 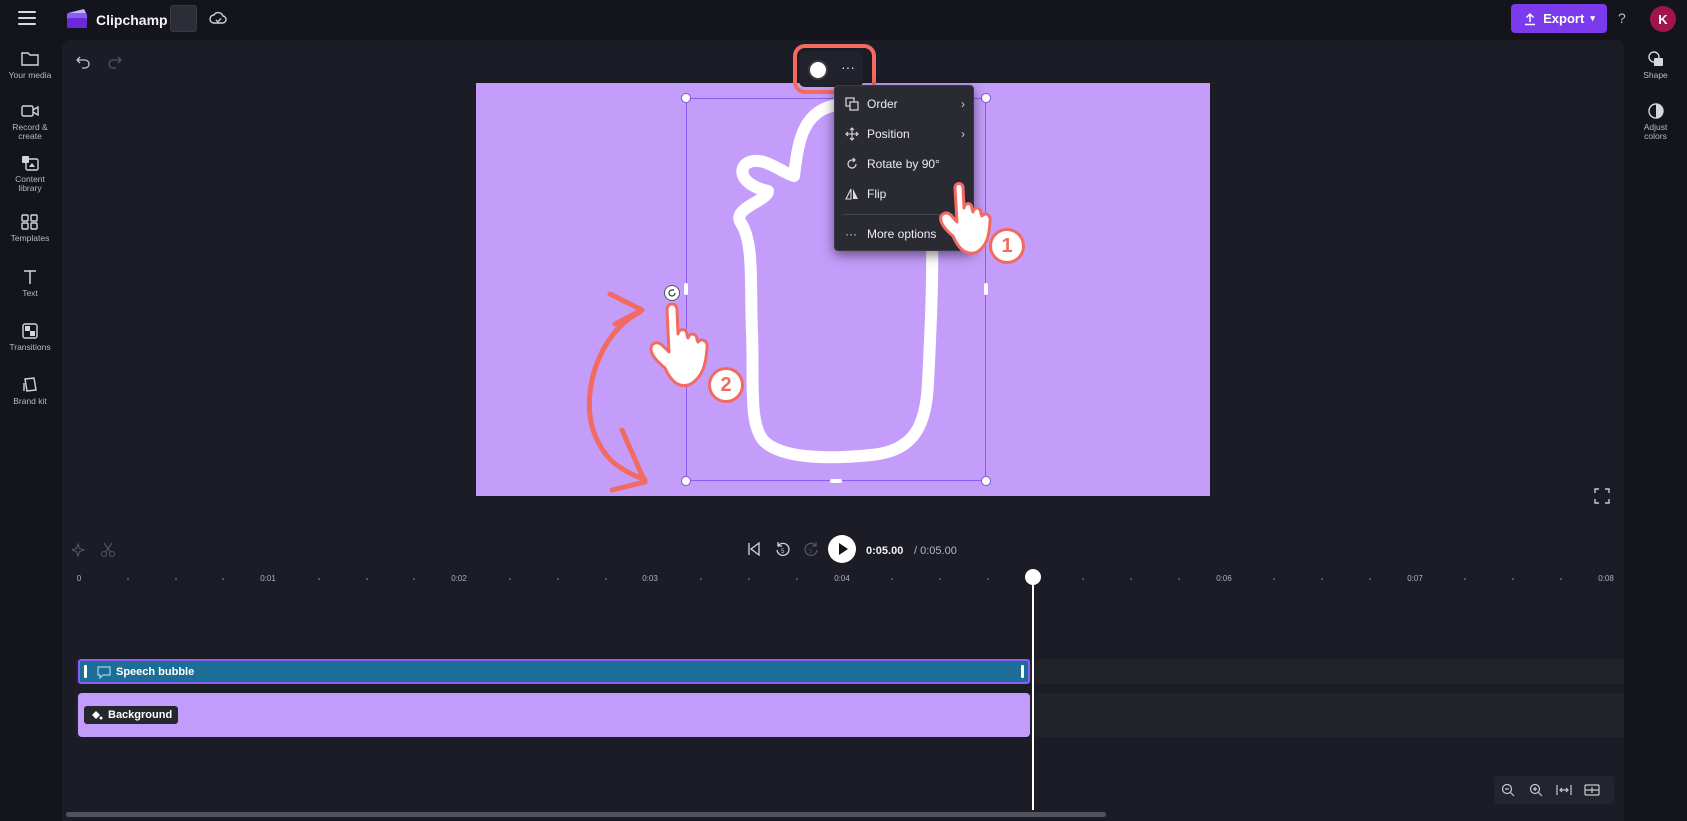 I want to click on sidebar-item-text: Text, so click(x=30, y=283).